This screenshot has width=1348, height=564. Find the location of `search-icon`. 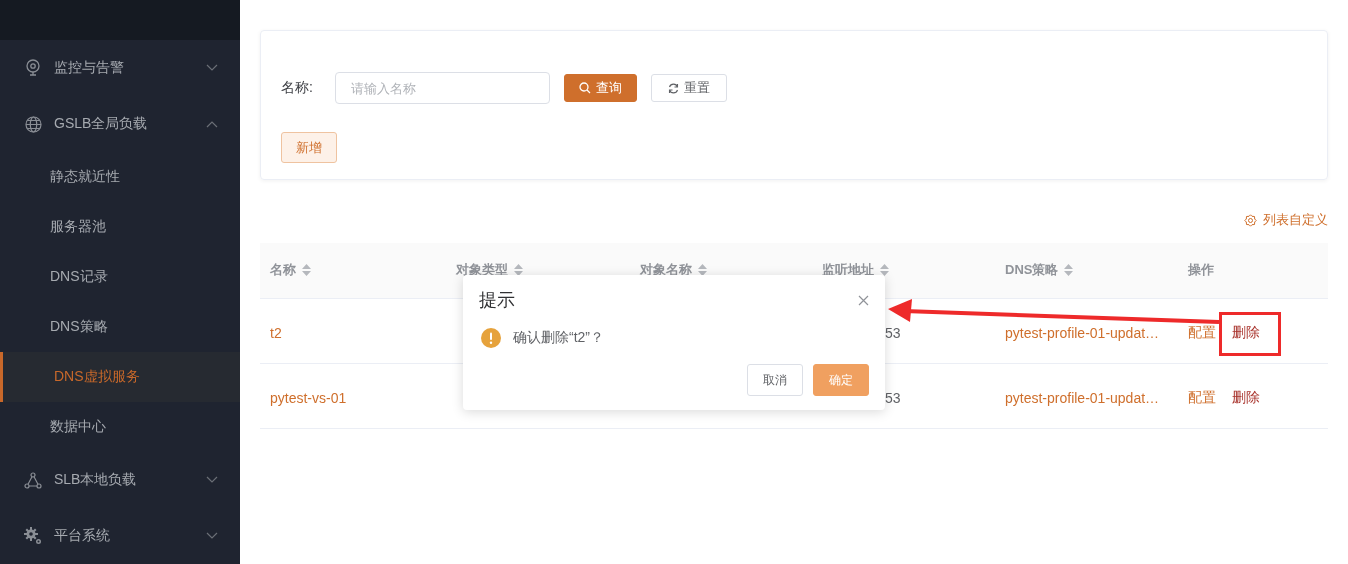

search-icon is located at coordinates (585, 88).